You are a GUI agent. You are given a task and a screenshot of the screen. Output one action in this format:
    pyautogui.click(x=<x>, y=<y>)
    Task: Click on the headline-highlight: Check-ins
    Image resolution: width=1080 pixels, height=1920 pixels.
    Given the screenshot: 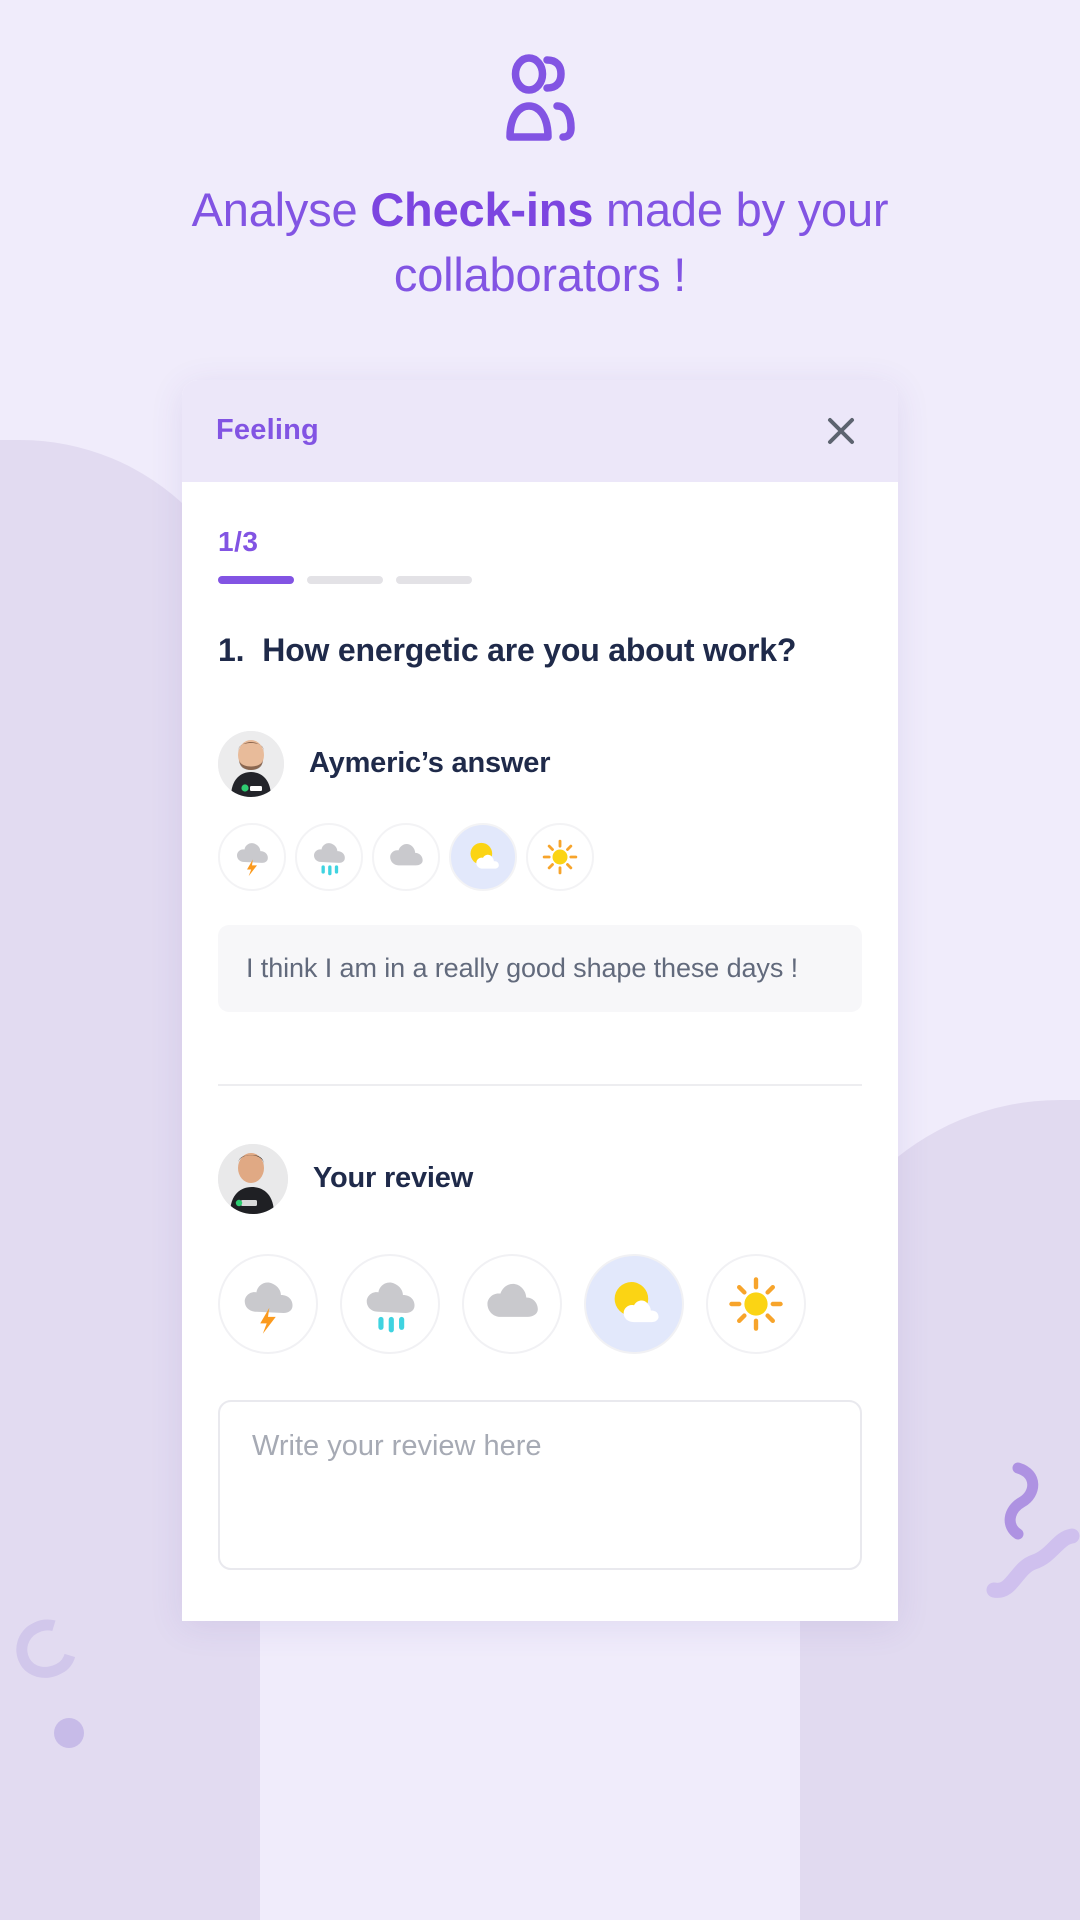 What is the action you would take?
    pyautogui.click(x=482, y=209)
    